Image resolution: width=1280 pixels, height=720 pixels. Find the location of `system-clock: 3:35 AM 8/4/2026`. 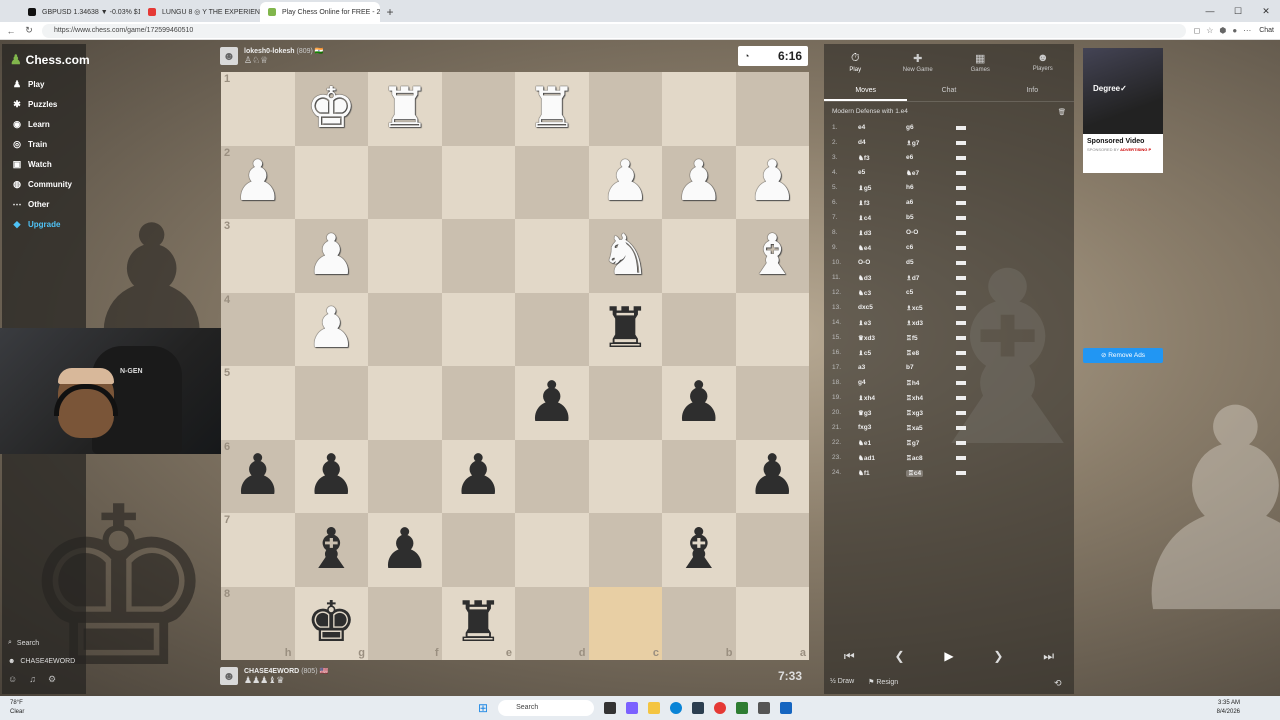

system-clock: 3:35 AM 8/4/2026 is located at coordinates (1228, 708).